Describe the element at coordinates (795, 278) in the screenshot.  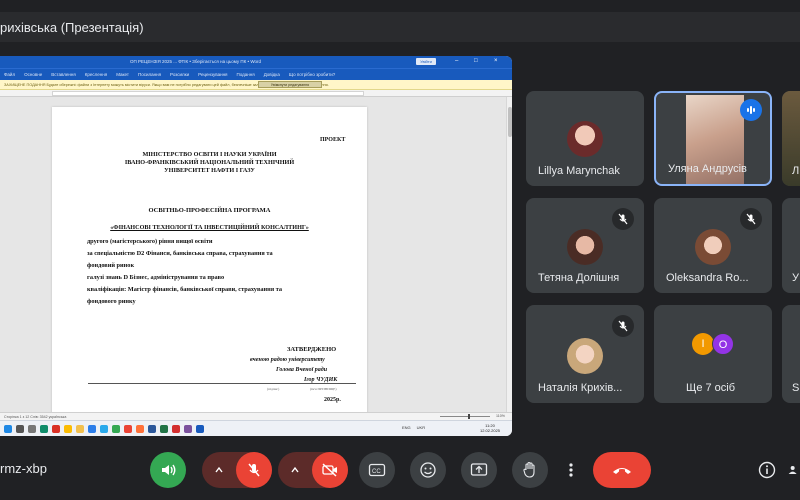
I see `participant-name-edge: У` at that location.